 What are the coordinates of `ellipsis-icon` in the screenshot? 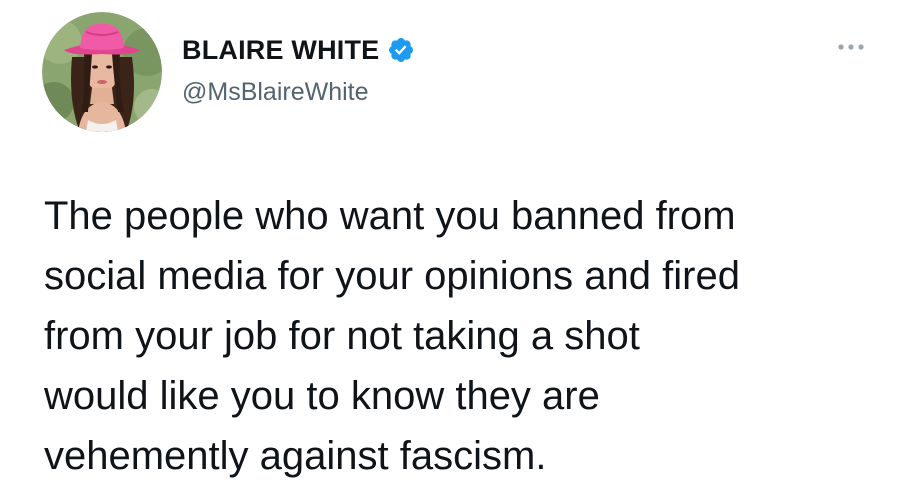 It's located at (851, 46).